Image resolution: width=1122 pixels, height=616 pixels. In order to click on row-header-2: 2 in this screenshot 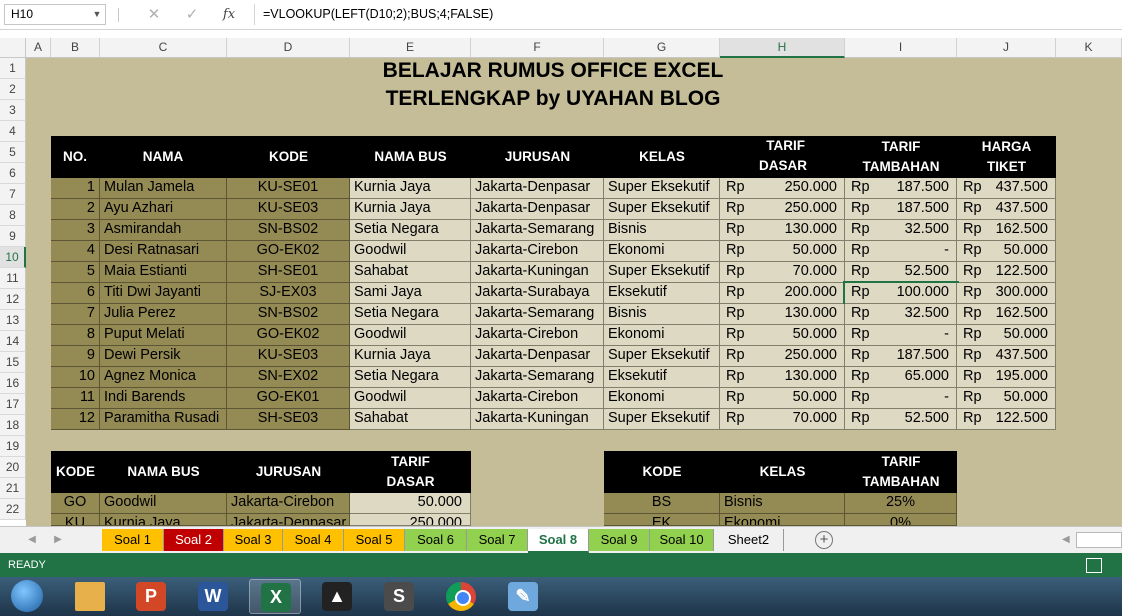, I will do `click(13, 89)`.